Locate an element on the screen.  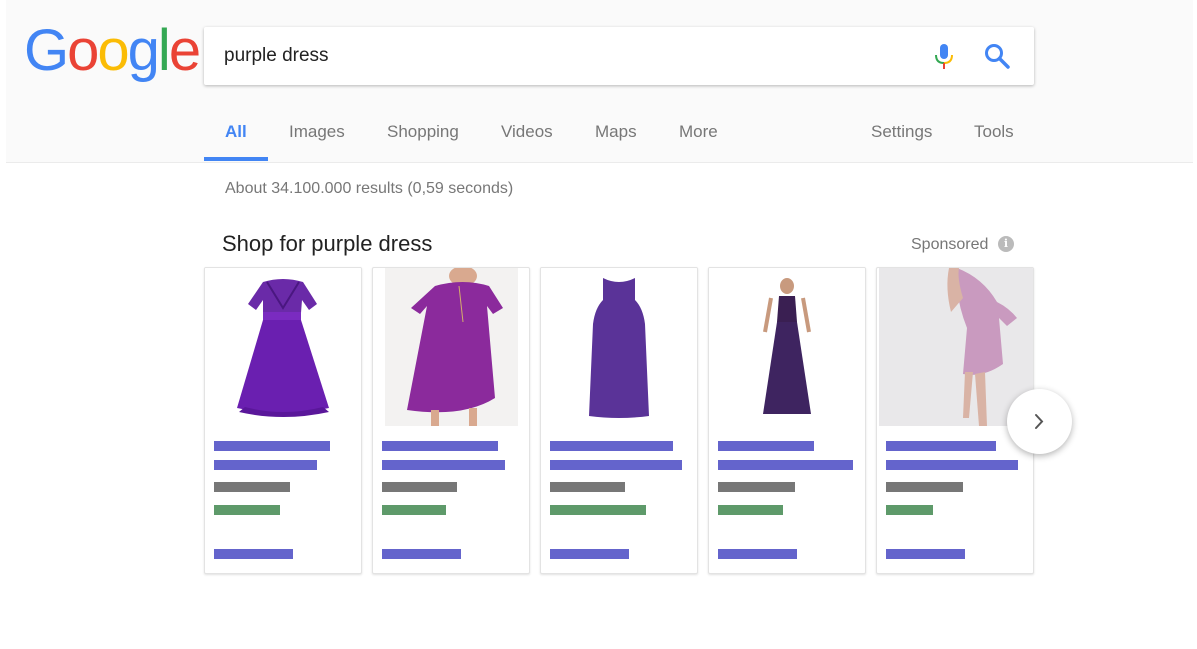
logo-letter-o1: o is located at coordinates (83, 50).